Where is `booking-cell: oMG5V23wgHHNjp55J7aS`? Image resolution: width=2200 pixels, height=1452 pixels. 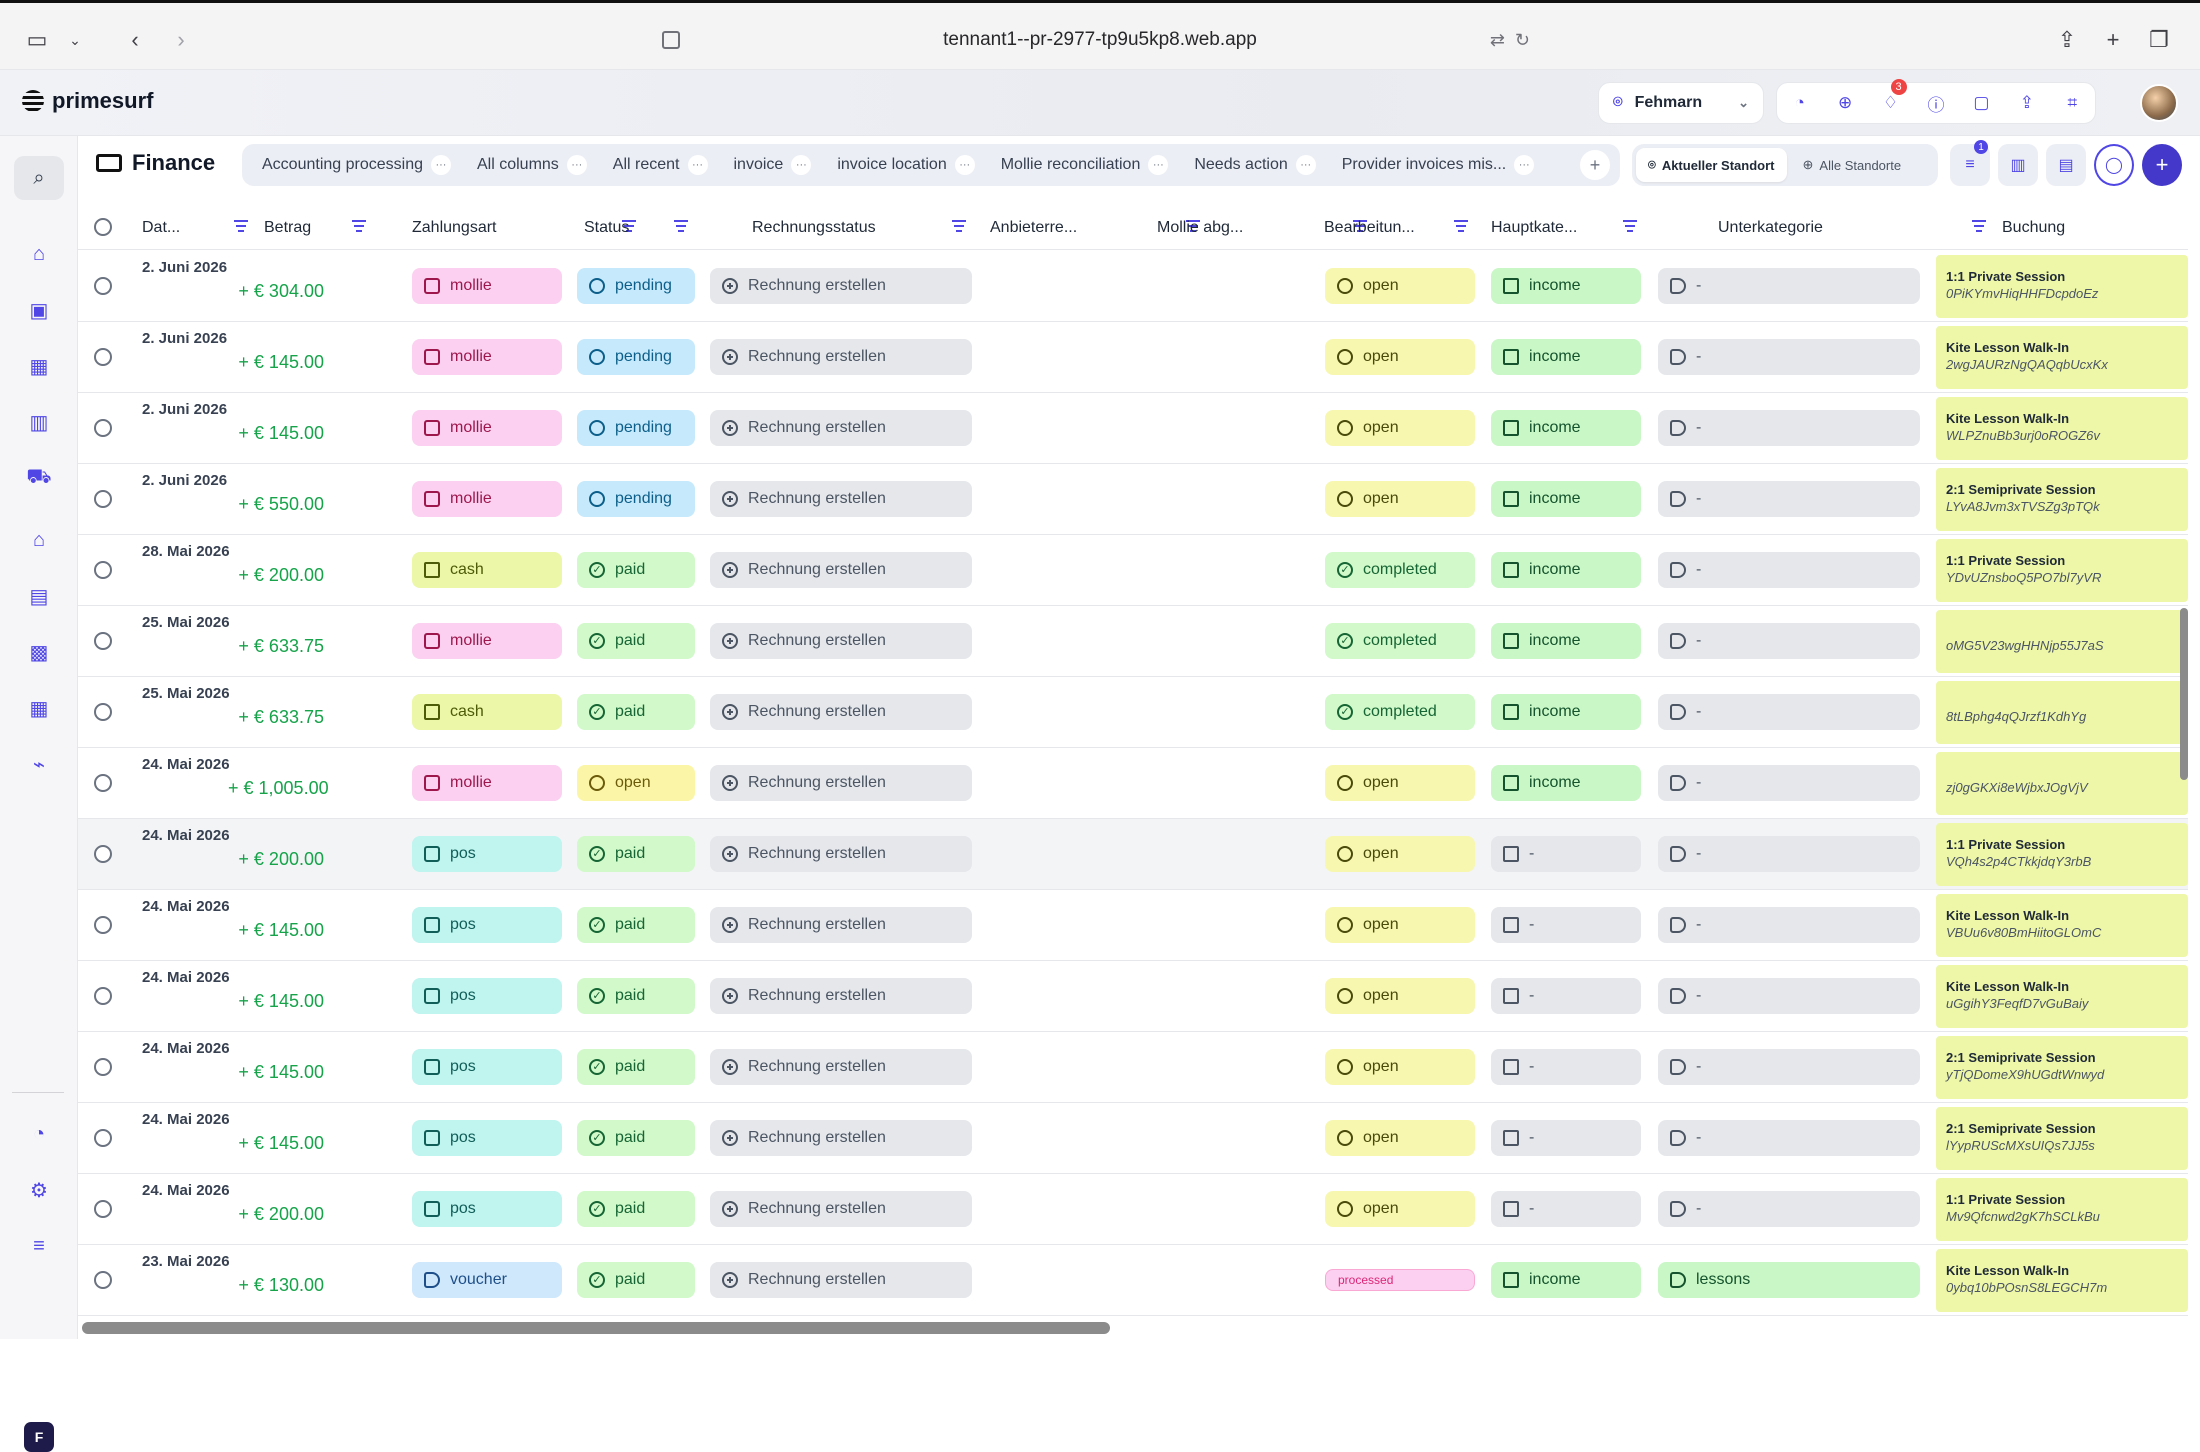
booking-cell: oMG5V23wgHHNjp55J7aS is located at coordinates (2062, 641).